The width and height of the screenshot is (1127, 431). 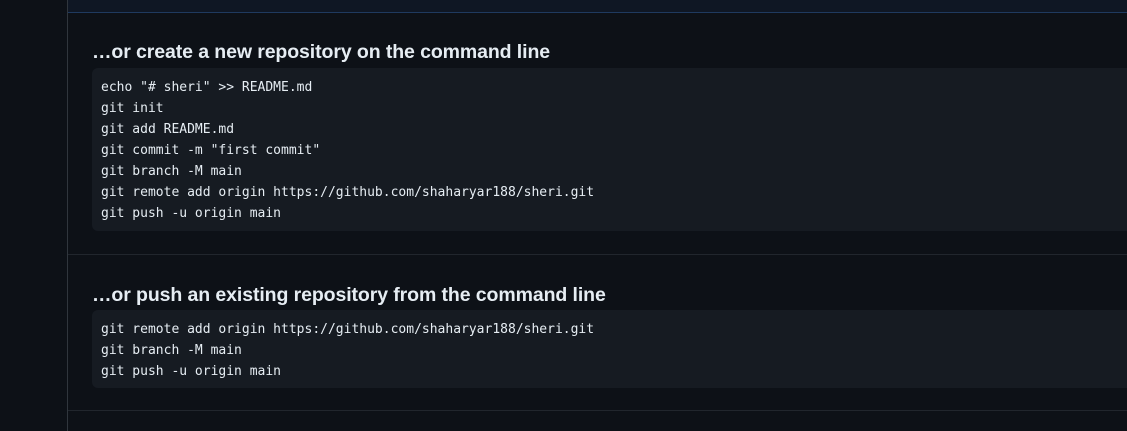 I want to click on code-line: echo "# sheri" >> README.md, so click(x=207, y=87).